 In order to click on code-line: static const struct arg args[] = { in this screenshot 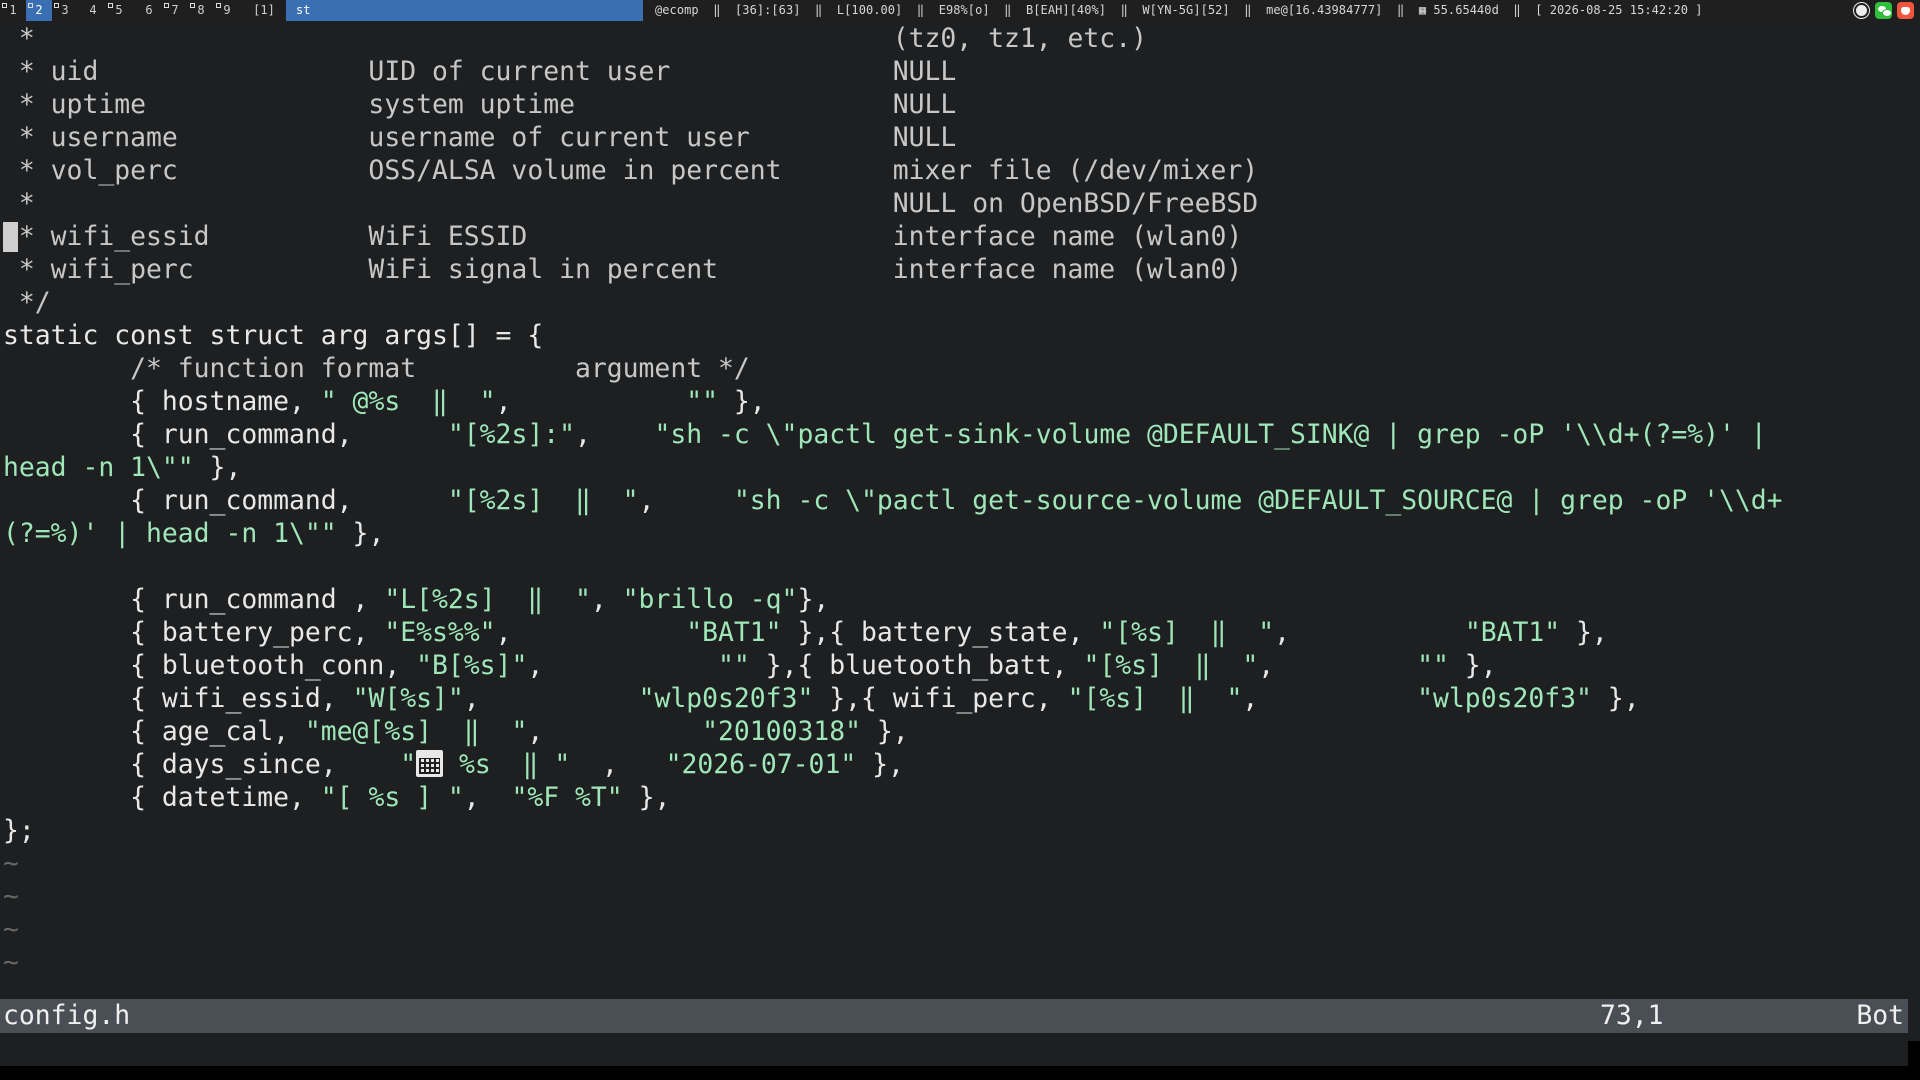, I will do `click(273, 335)`.